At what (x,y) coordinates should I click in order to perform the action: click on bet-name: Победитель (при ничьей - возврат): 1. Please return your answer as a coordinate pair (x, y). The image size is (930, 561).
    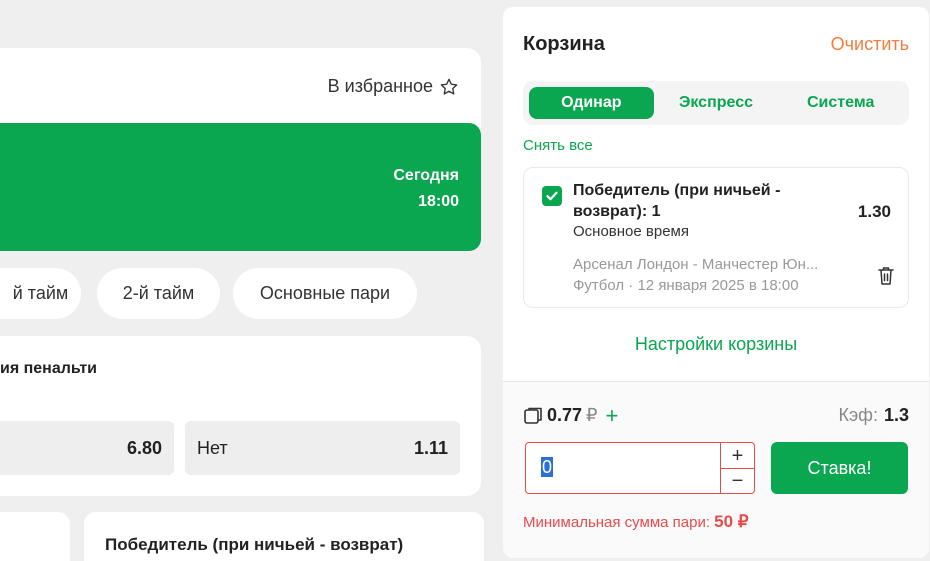
    Looking at the image, I should click on (677, 201).